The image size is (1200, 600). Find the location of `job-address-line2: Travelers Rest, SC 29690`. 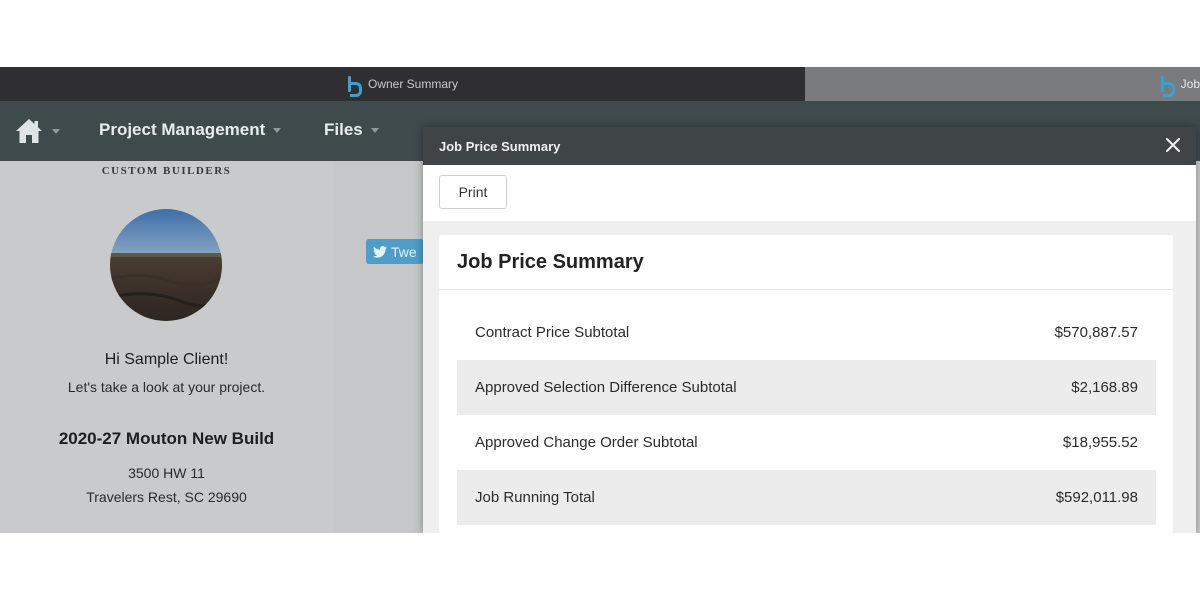

job-address-line2: Travelers Rest, SC 29690 is located at coordinates (166, 497).